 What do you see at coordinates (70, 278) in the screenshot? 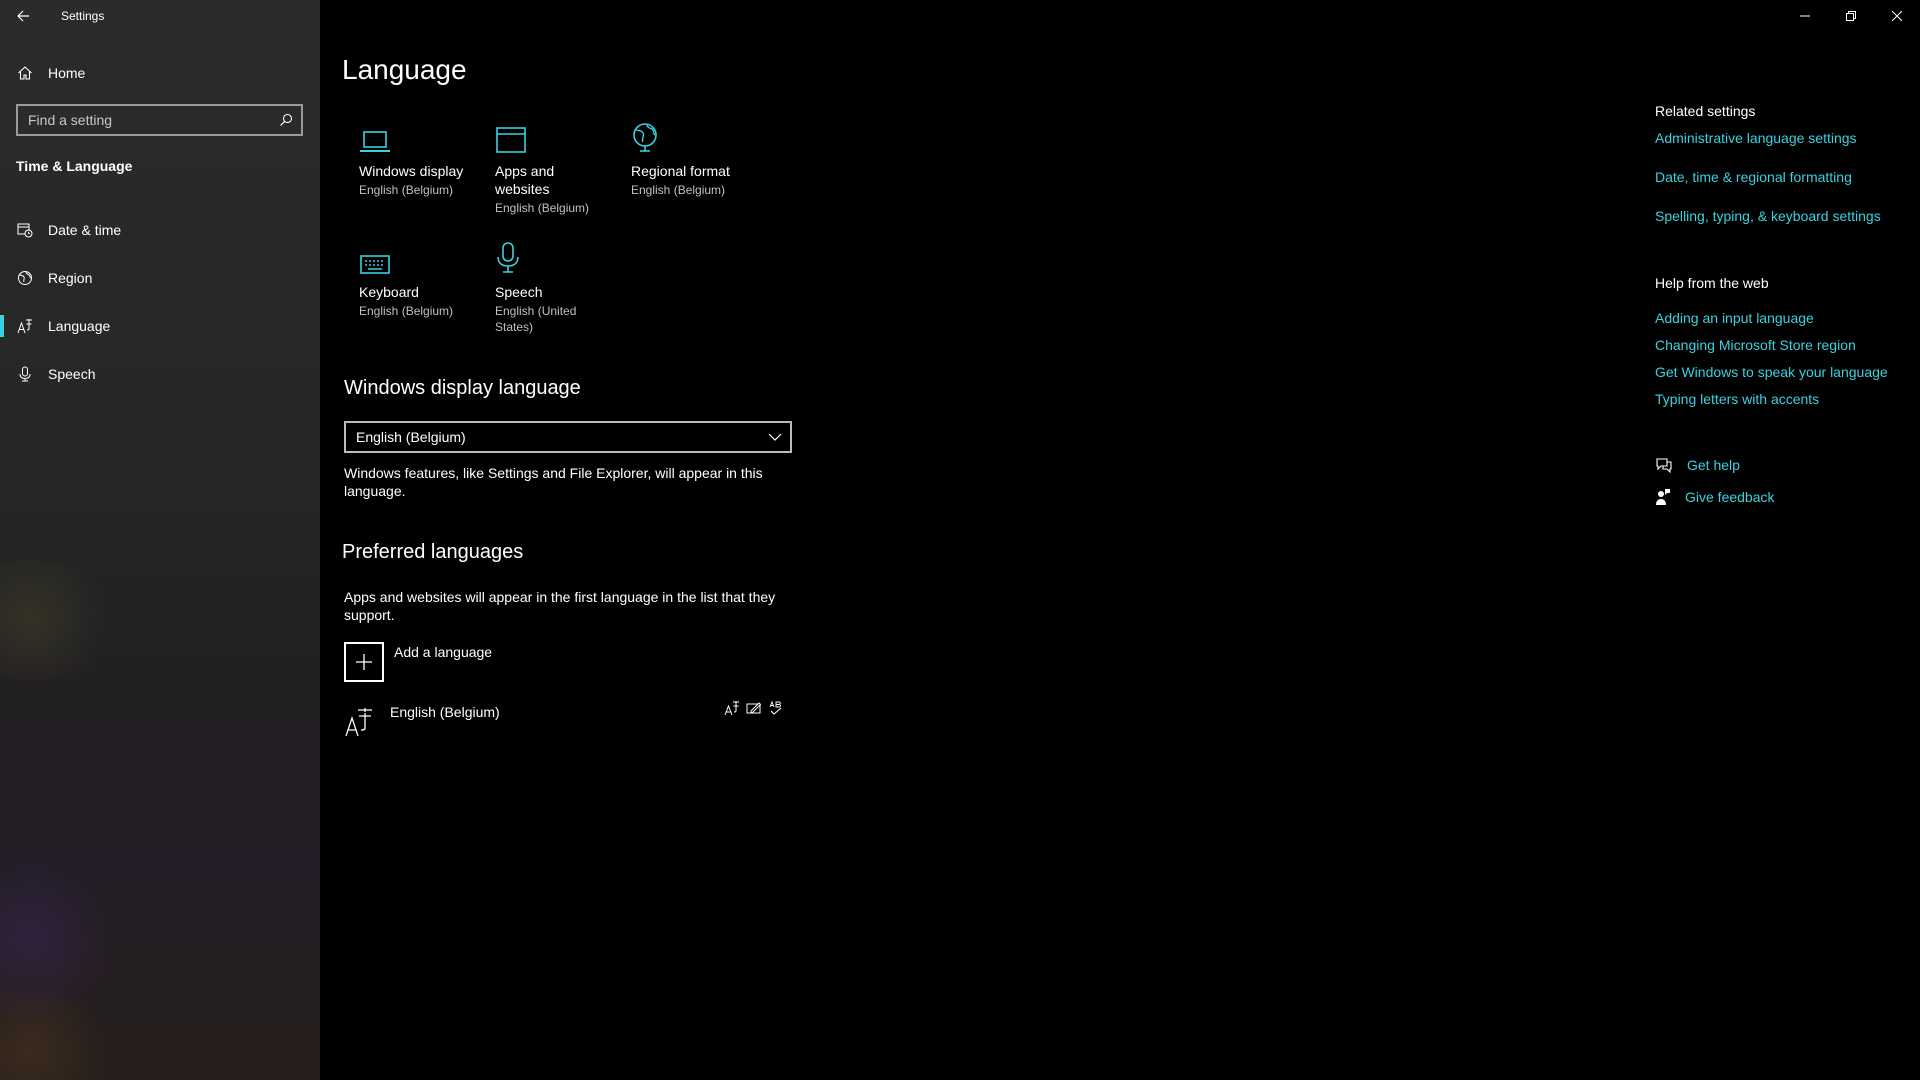
I see `sidebar-item-label: Region` at bounding box center [70, 278].